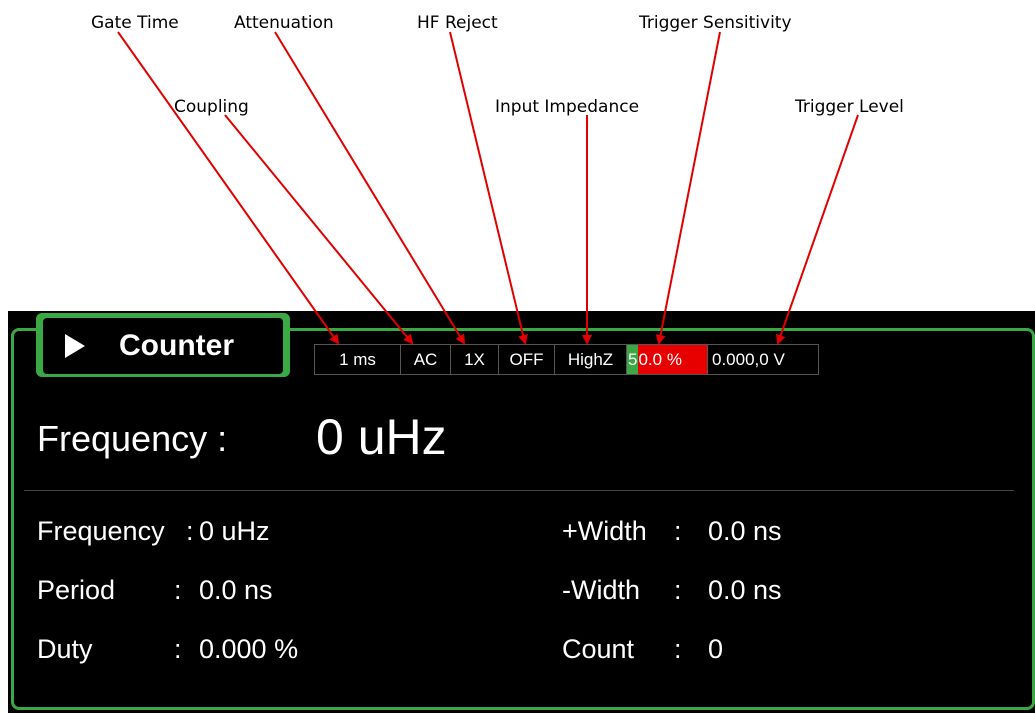 This screenshot has height=713, width=1035. I want to click on sensitivity-value: 0.0 %, so click(660, 359).